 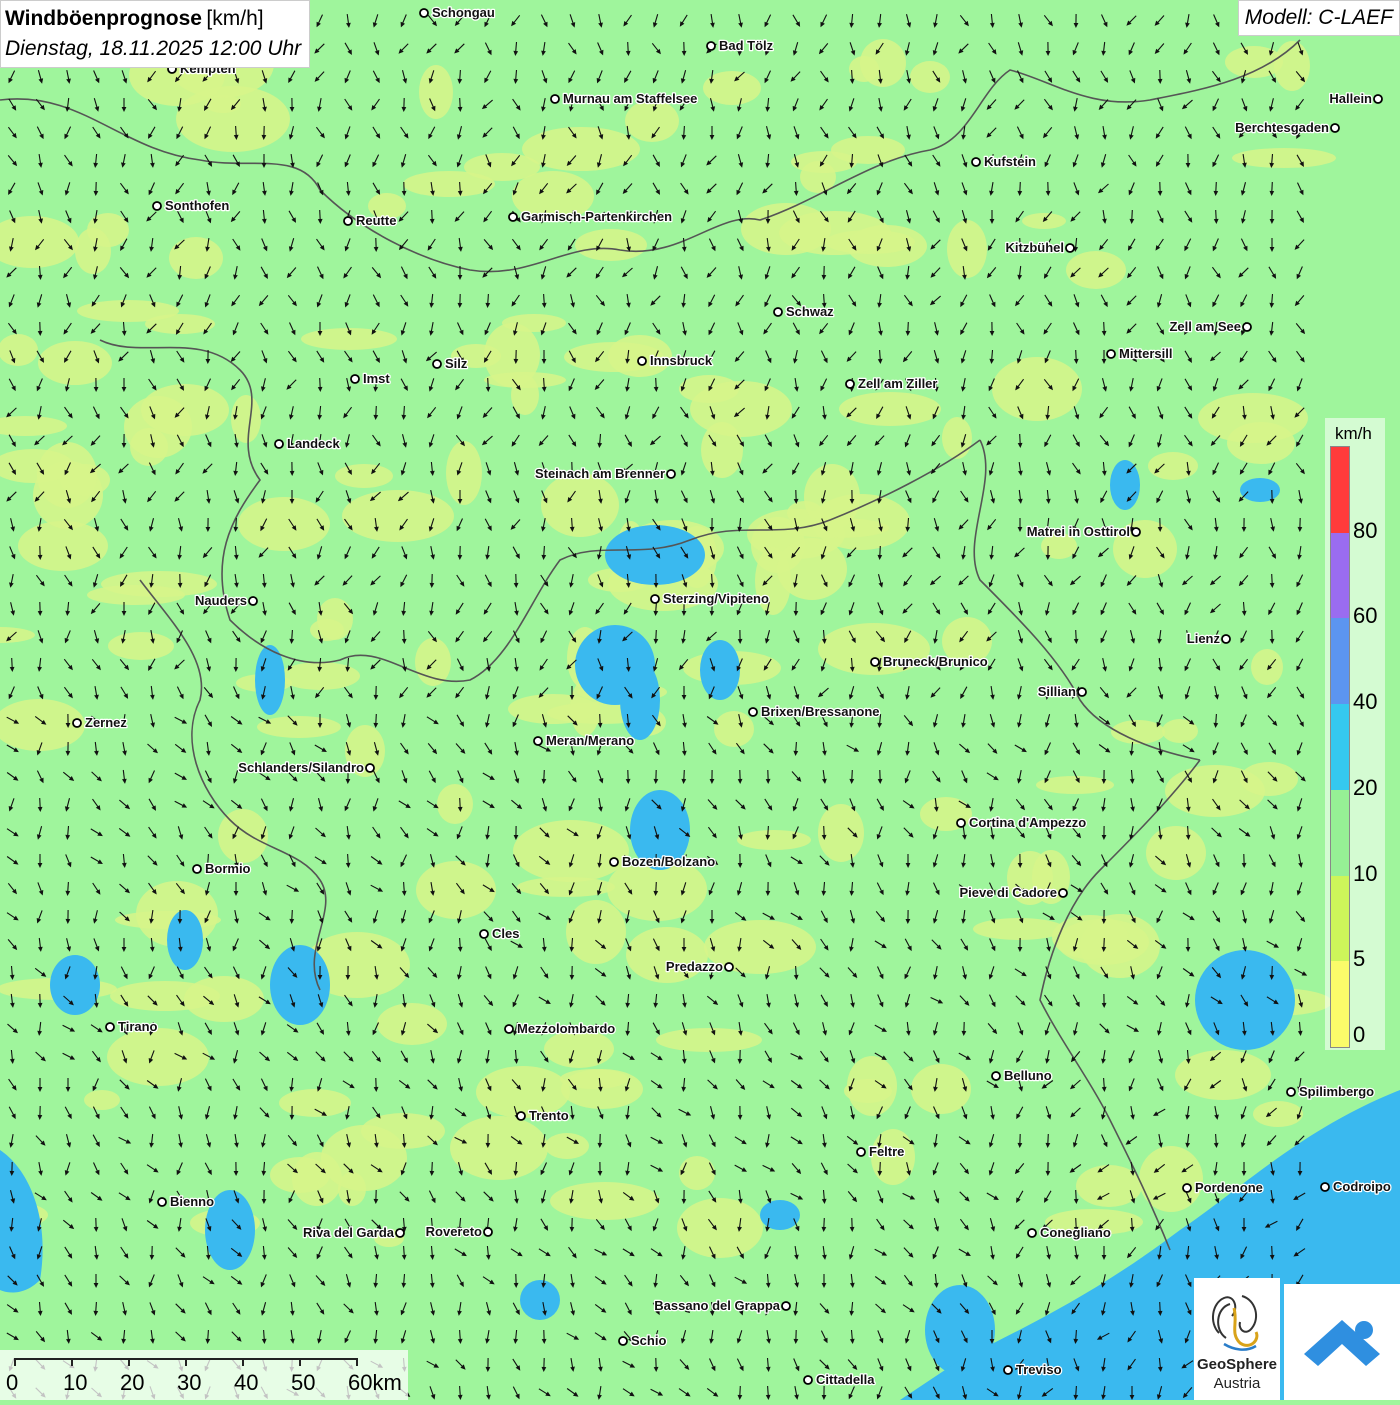 What do you see at coordinates (710, 598) in the screenshot?
I see `city-marker: Sterzing/Vipiteno` at bounding box center [710, 598].